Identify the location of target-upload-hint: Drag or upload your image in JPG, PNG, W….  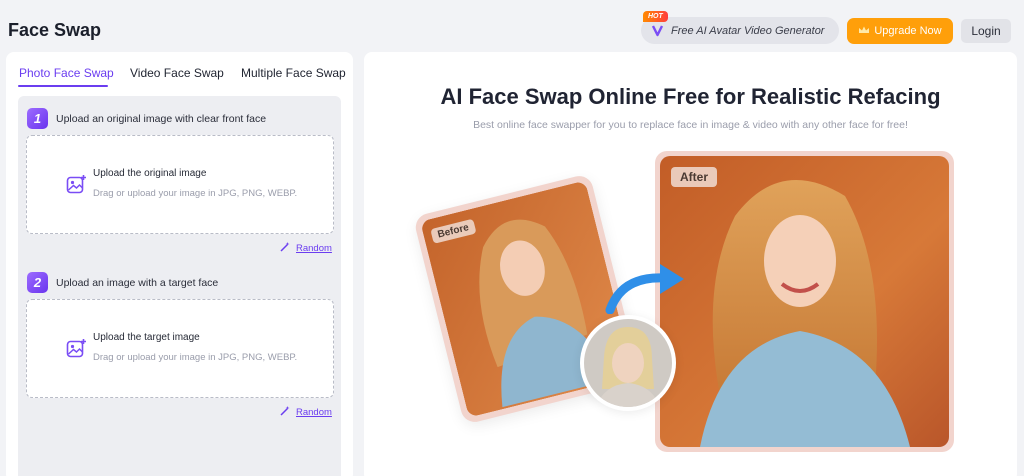
(195, 357).